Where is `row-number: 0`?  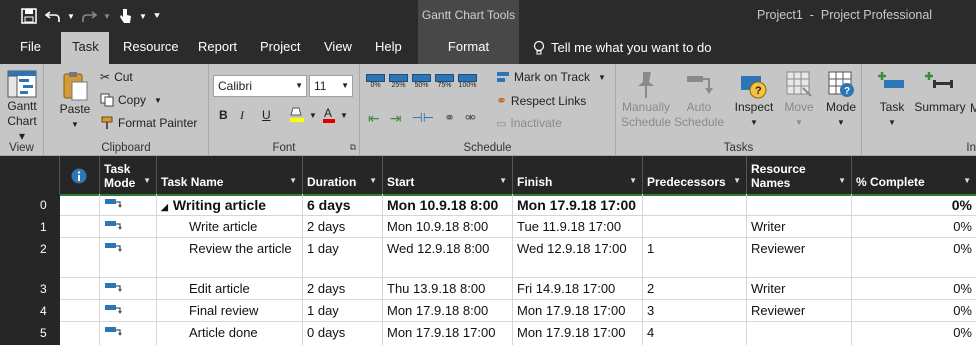
row-number: 0 is located at coordinates (30, 205).